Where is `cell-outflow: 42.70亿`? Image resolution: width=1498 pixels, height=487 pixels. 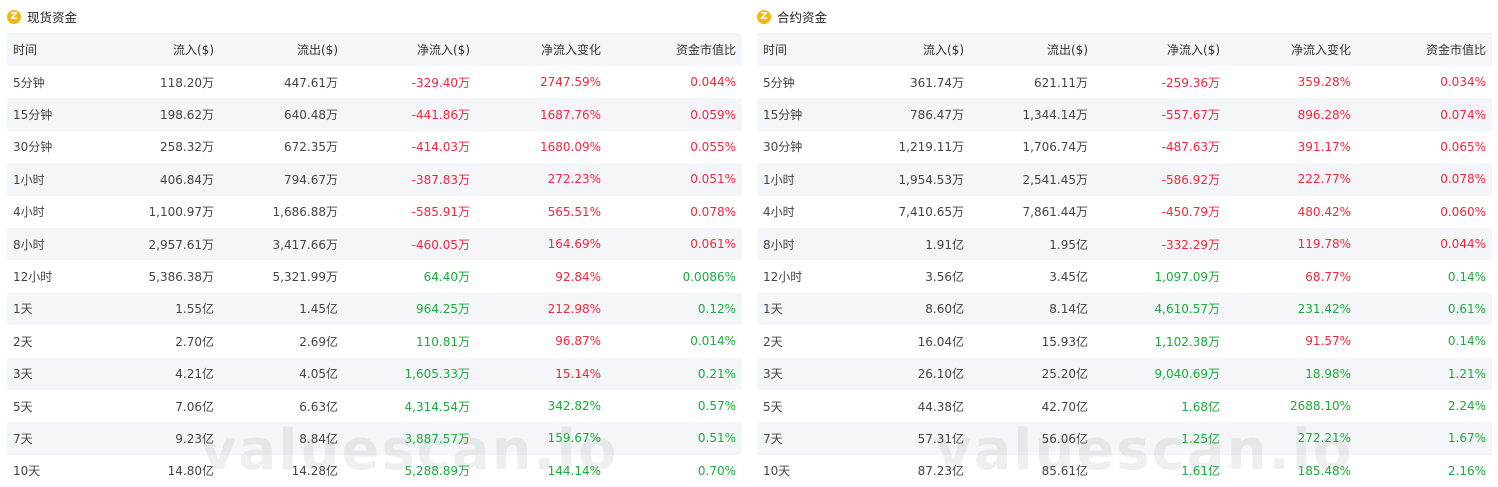 cell-outflow: 42.70亿 is located at coordinates (1064, 406).